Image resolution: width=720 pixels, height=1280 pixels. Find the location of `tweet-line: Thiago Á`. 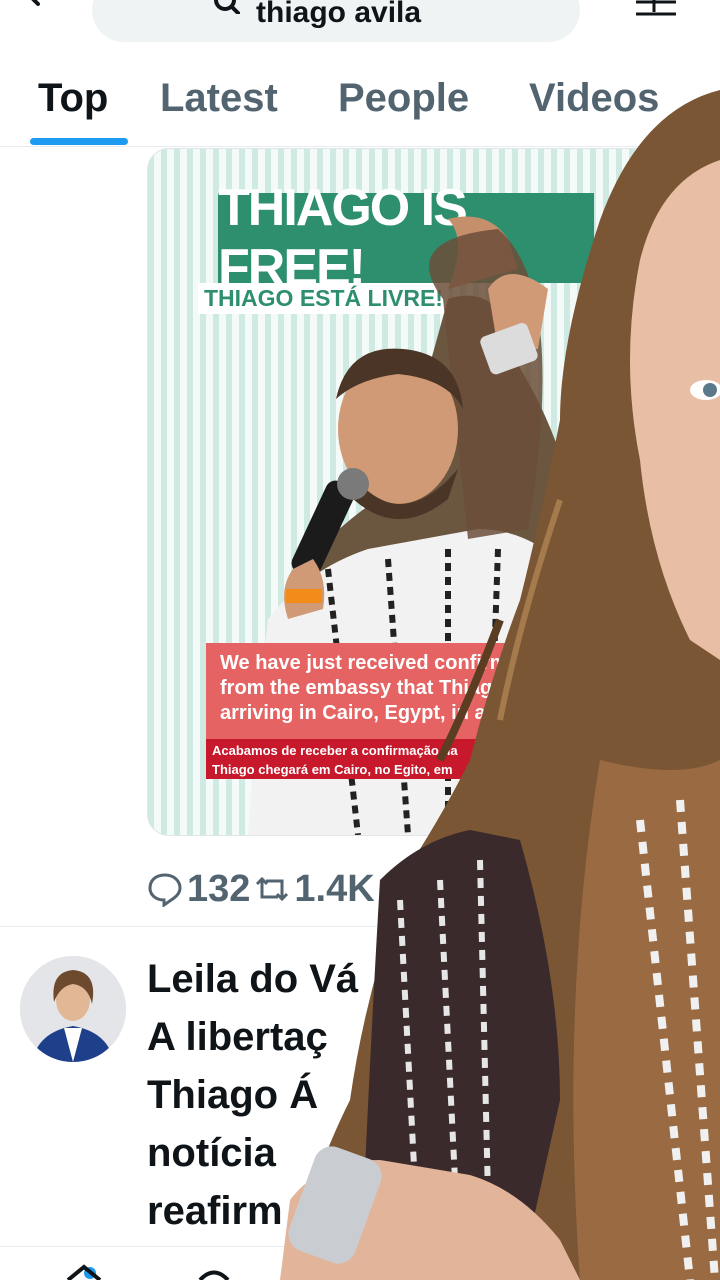

tweet-line: Thiago Á is located at coordinates (233, 1095).